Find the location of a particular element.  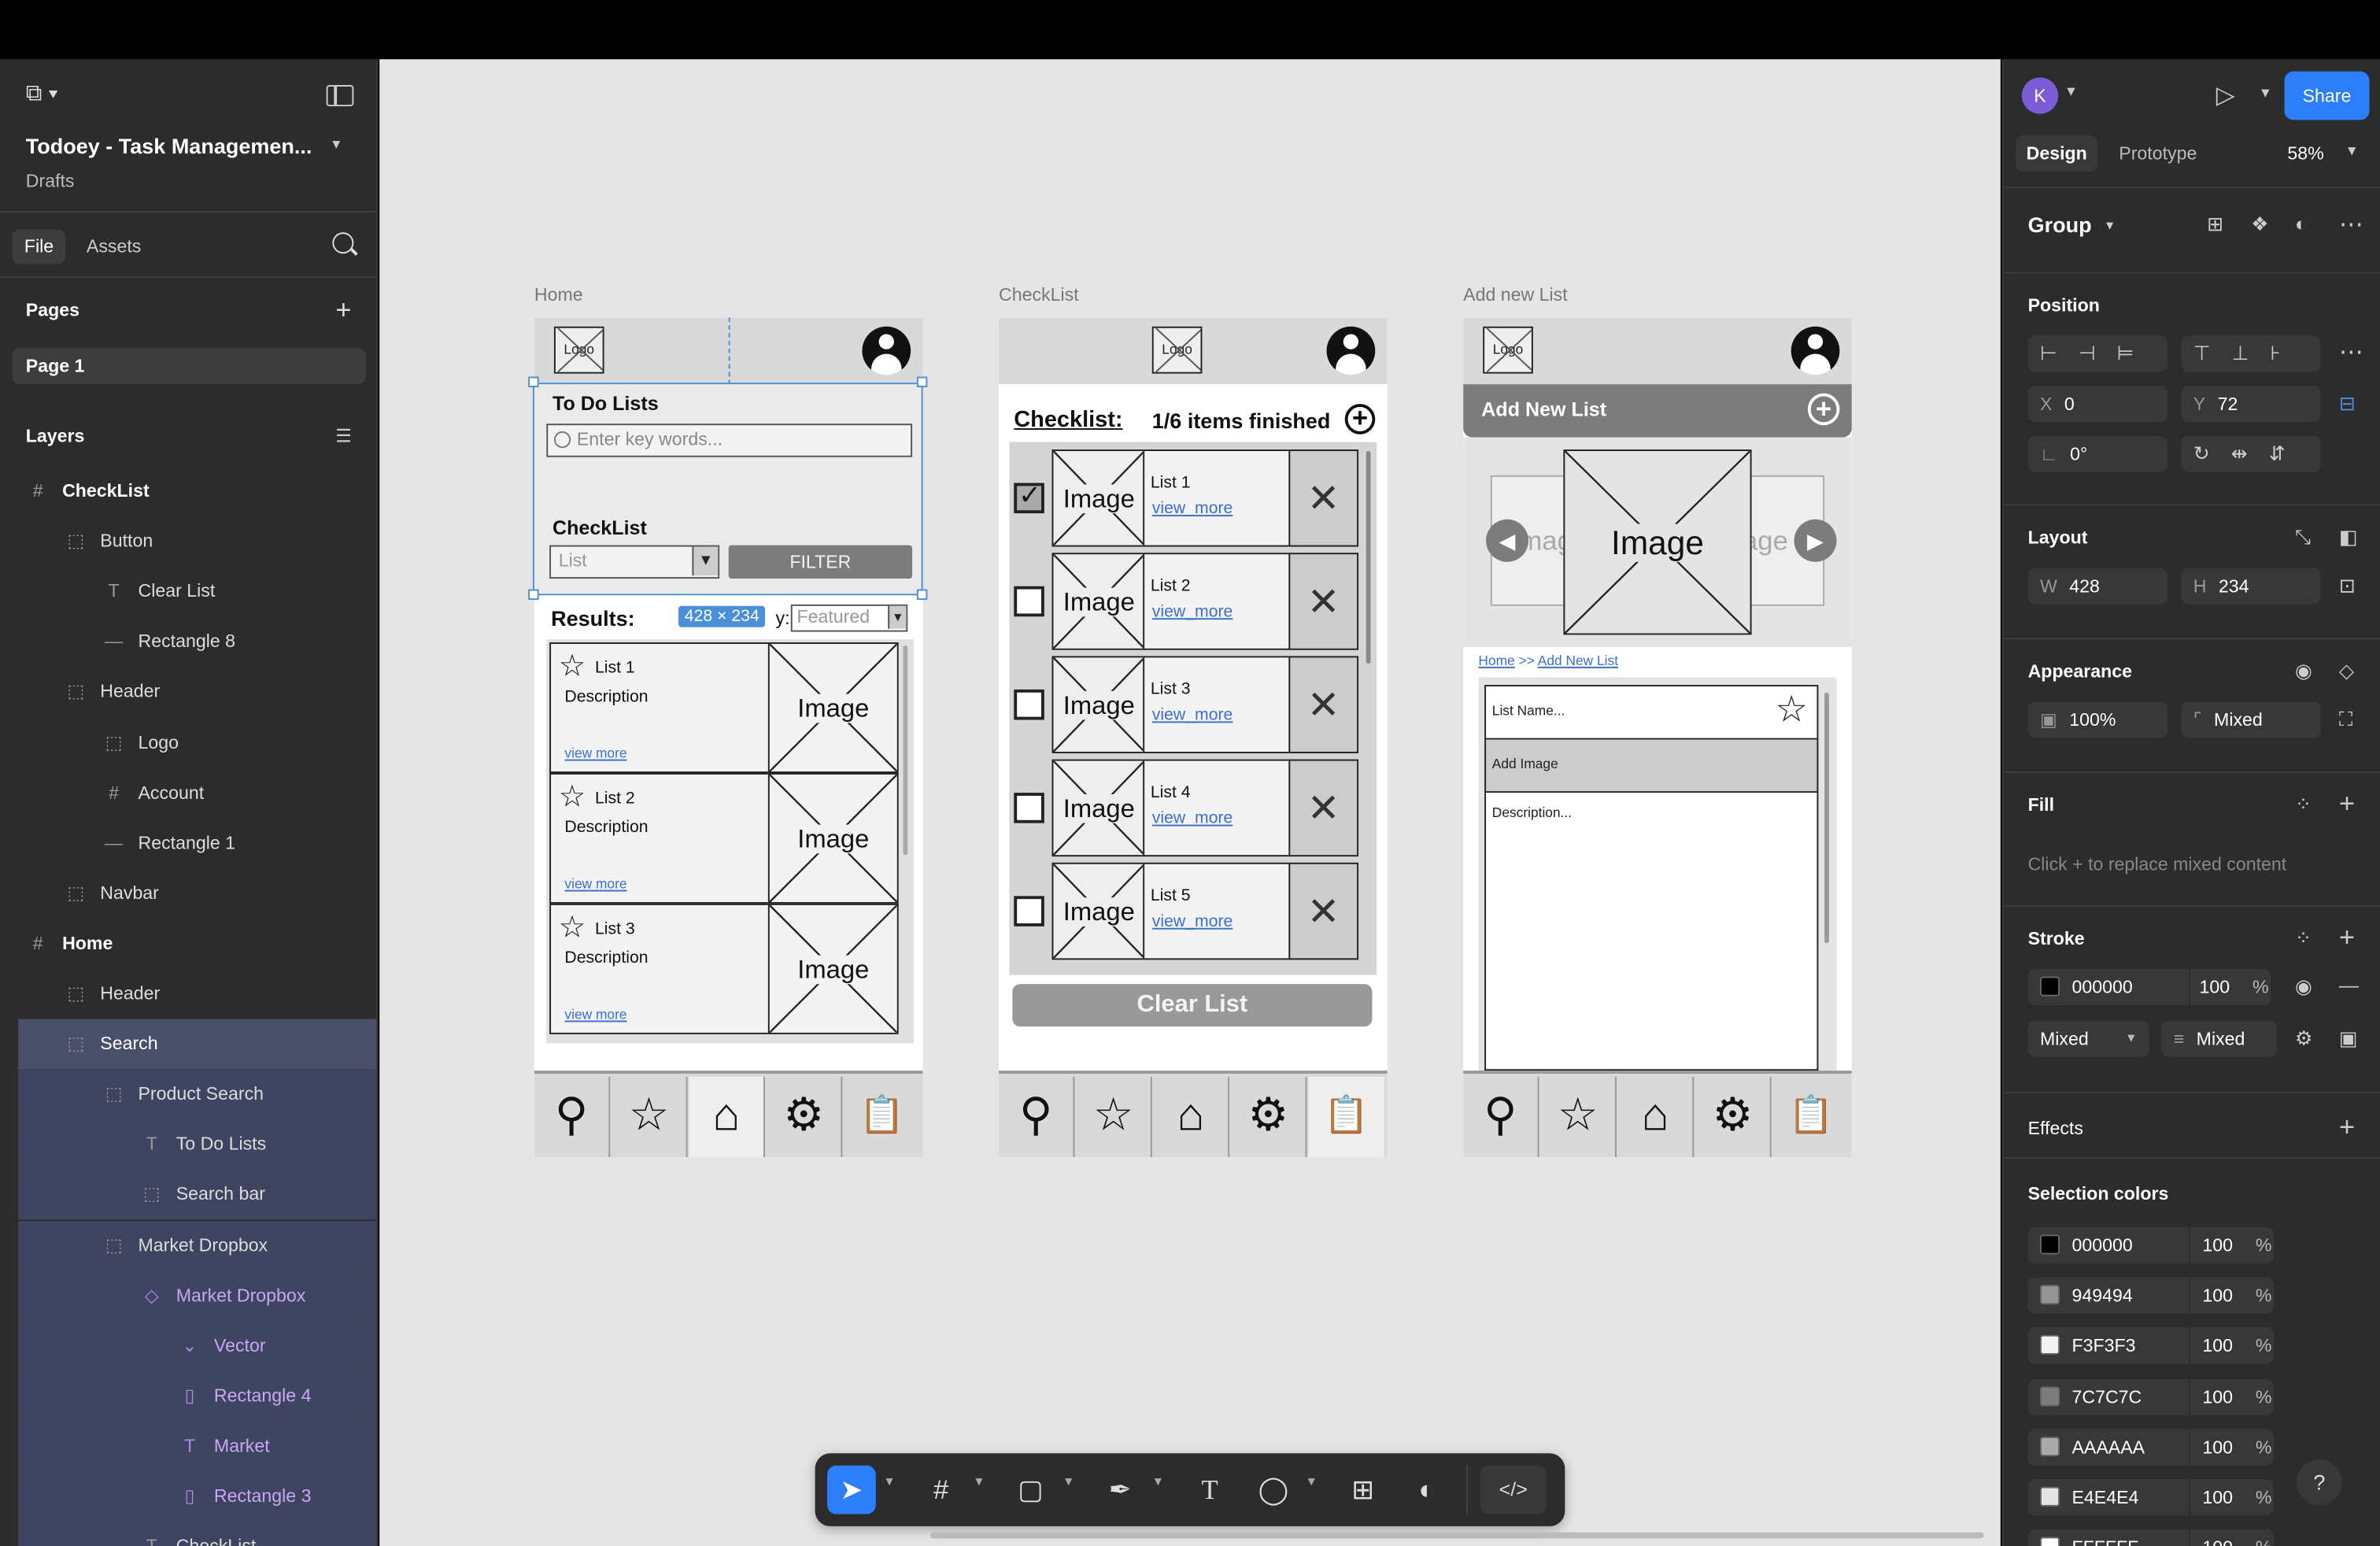

layer-row: ▯ Rectangle 4 is located at coordinates (197, 1396).